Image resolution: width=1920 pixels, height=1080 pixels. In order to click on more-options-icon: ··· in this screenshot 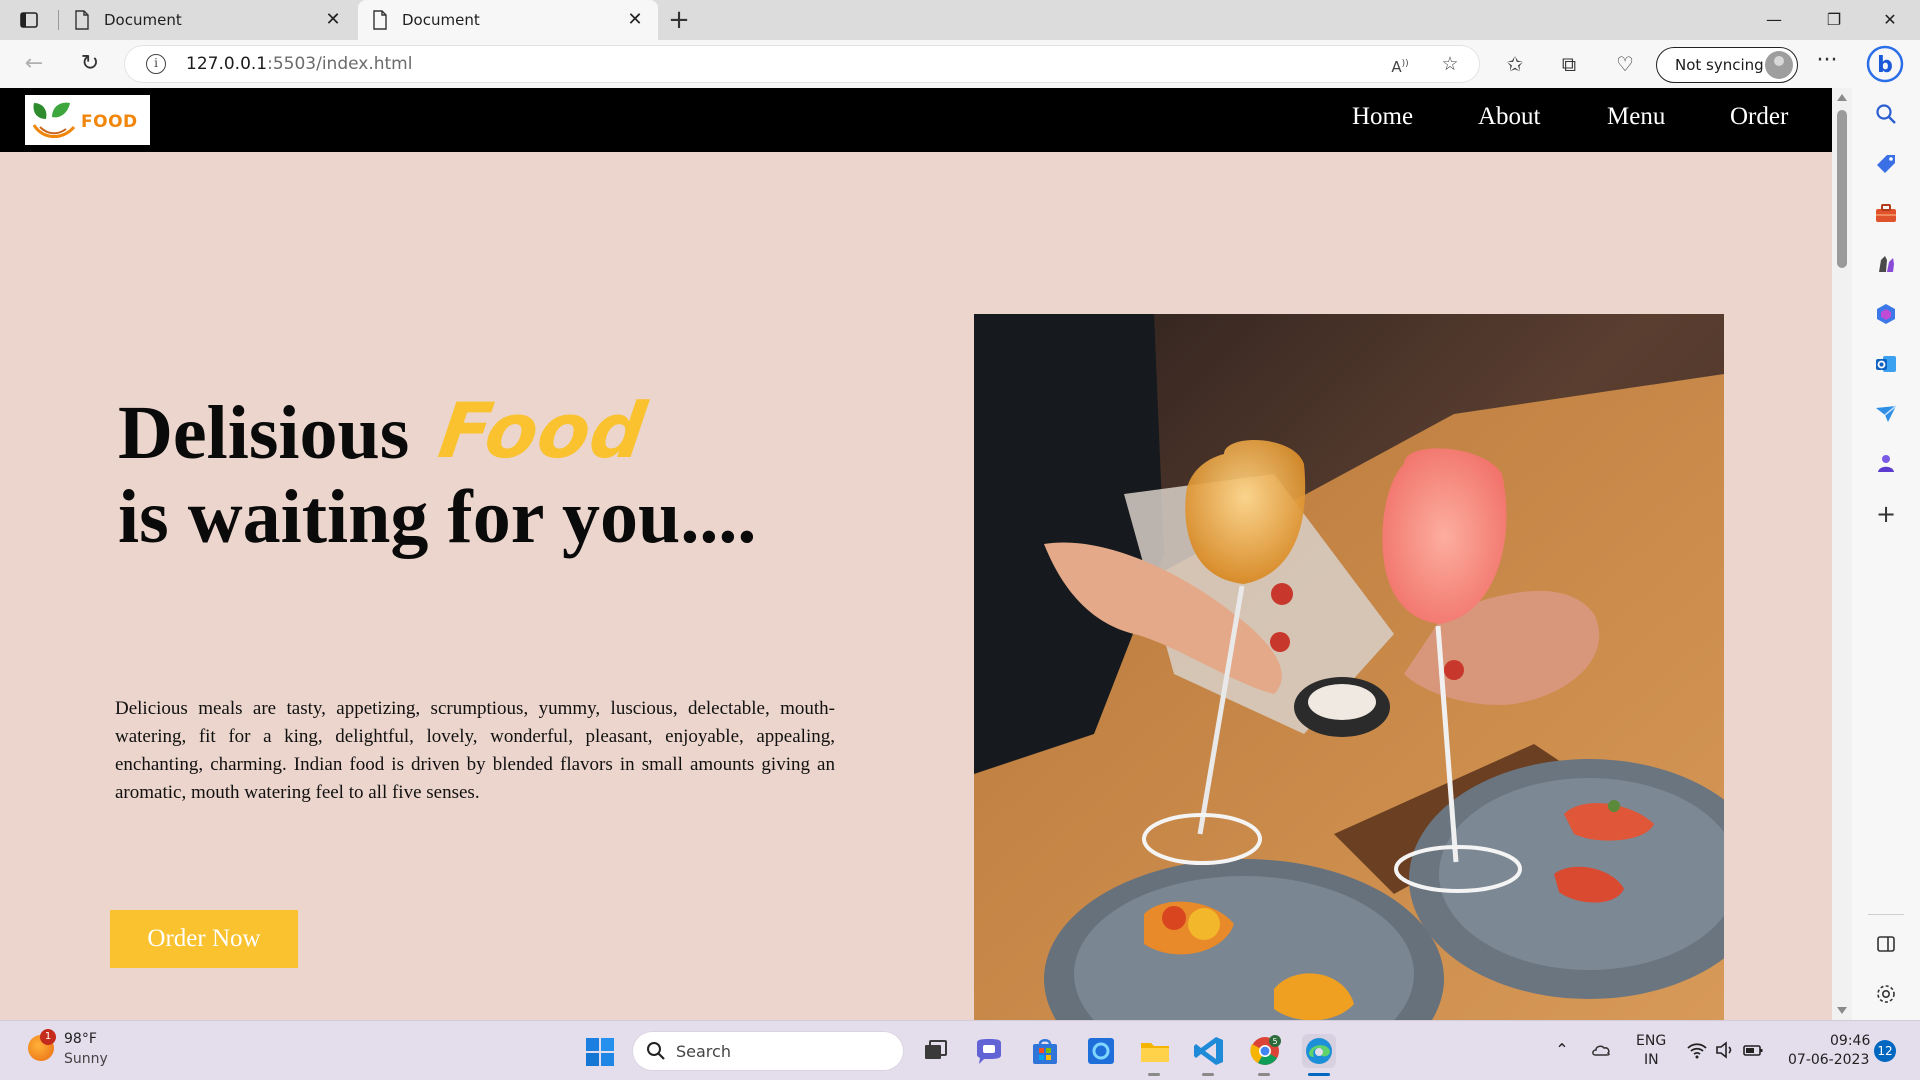, I will do `click(1827, 63)`.